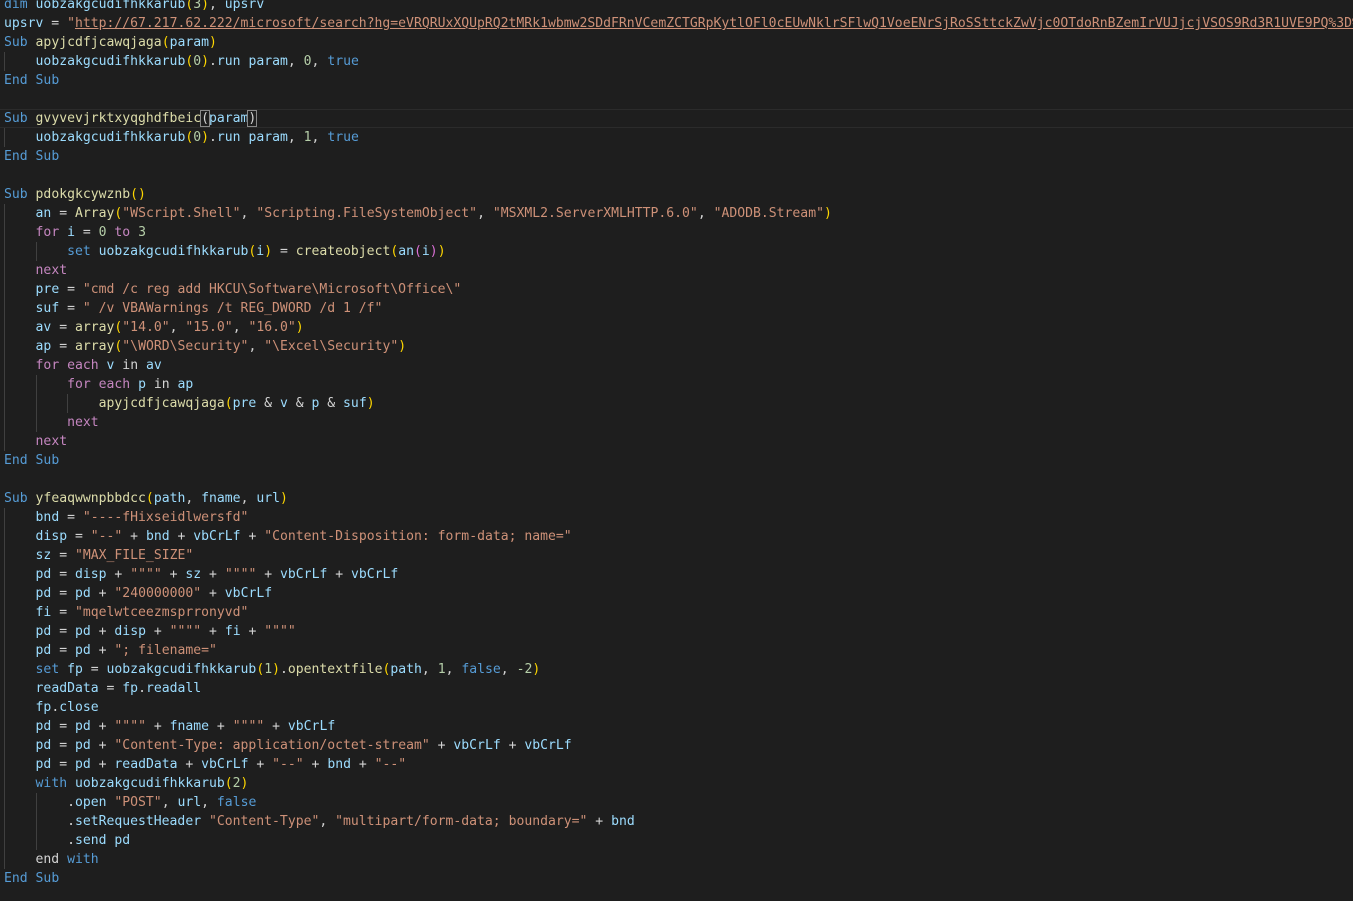 This screenshot has width=1353, height=901. I want to click on code-line-21: for each p in ap, so click(676, 384).